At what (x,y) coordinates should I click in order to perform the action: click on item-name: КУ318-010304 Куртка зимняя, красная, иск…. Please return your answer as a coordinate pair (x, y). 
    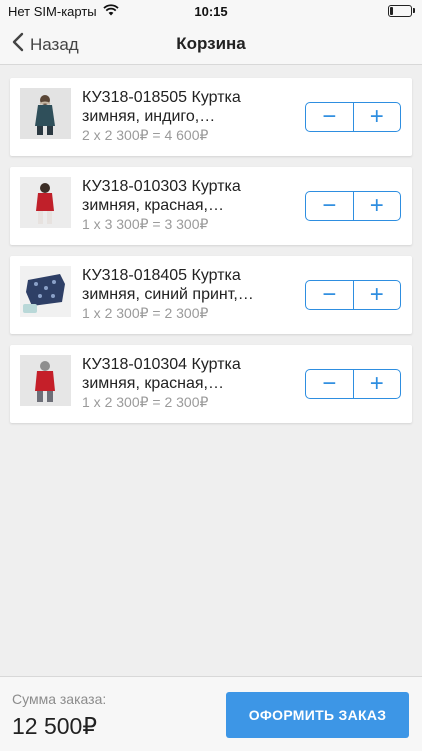
    Looking at the image, I should click on (161, 374).